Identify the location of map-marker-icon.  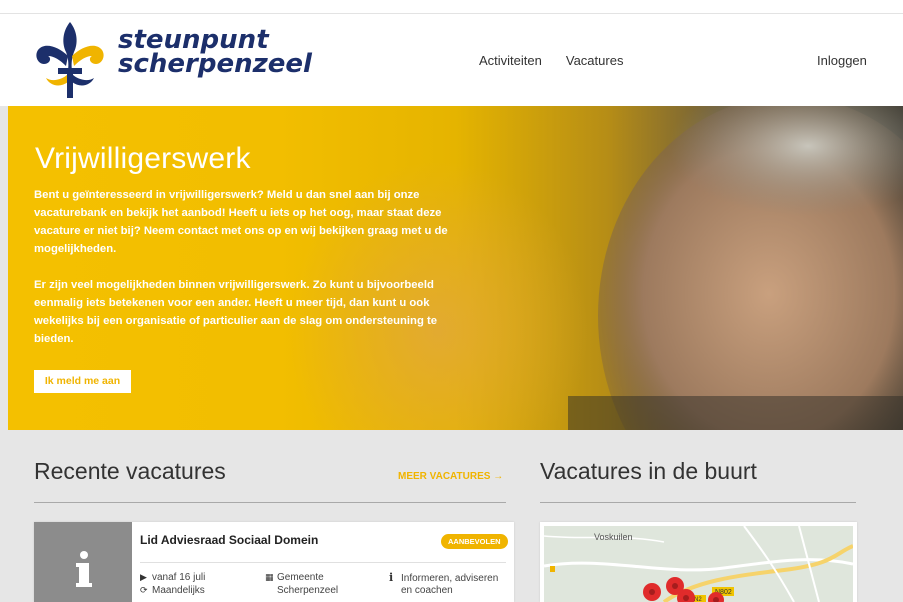
(652, 592).